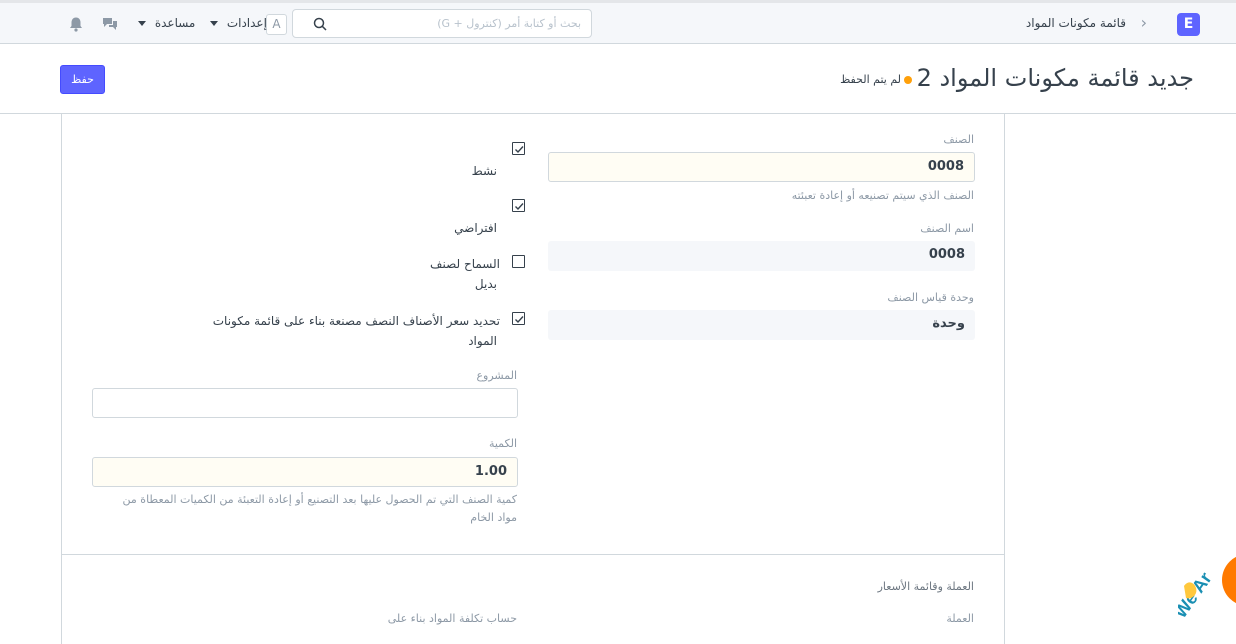 The height and width of the screenshot is (644, 1236). What do you see at coordinates (320, 24) in the screenshot?
I see `search-icon` at bounding box center [320, 24].